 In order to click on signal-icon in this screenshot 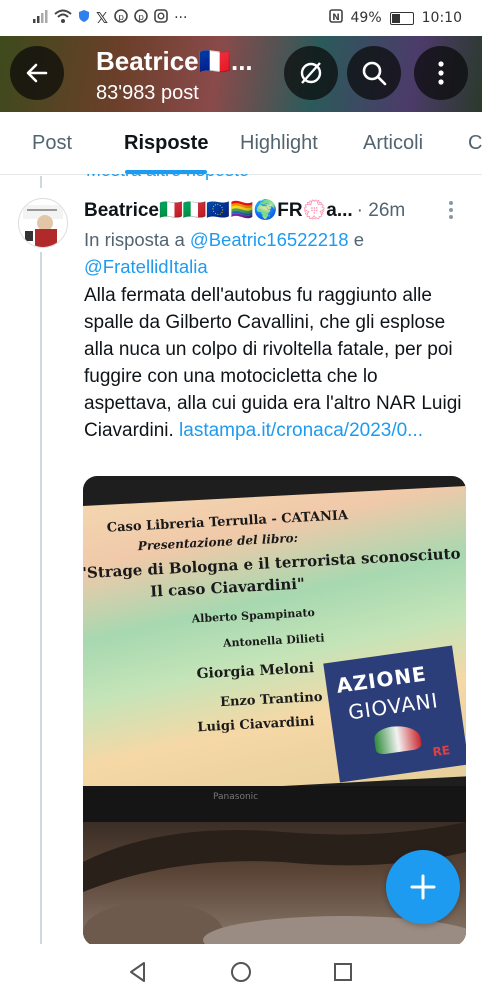, I will do `click(40, 18)`.